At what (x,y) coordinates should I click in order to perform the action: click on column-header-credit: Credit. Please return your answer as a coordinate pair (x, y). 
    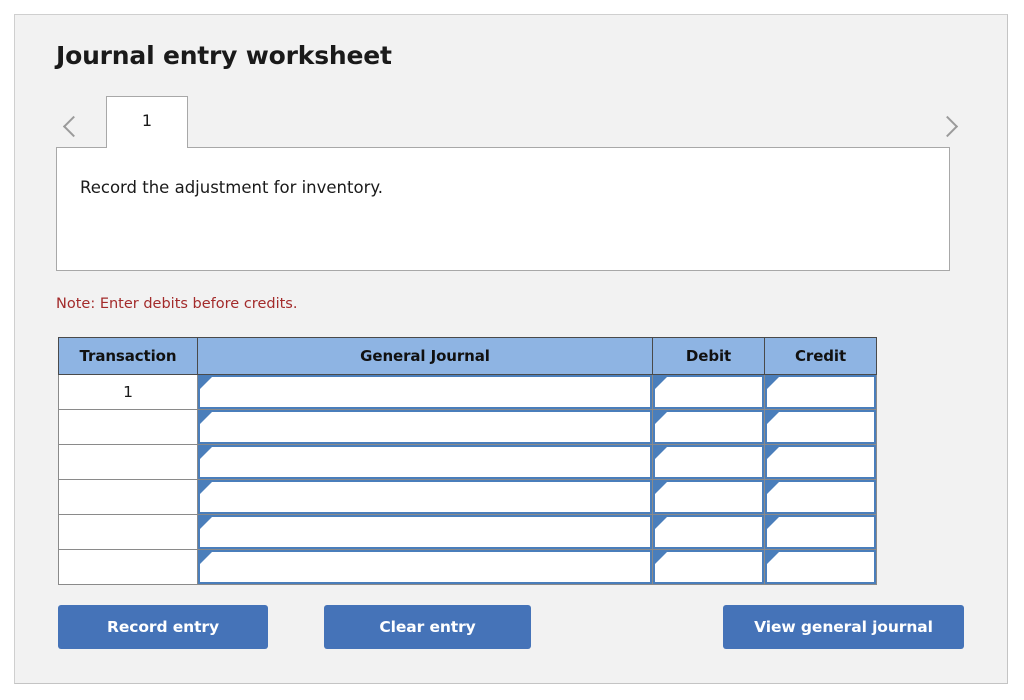
    Looking at the image, I should click on (820, 356).